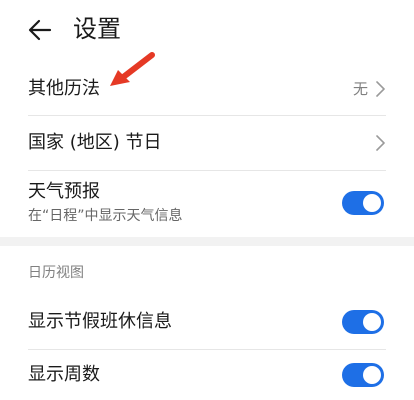 Image resolution: width=414 pixels, height=400 pixels. I want to click on show-week-number-label: 显示周数, so click(64, 374).